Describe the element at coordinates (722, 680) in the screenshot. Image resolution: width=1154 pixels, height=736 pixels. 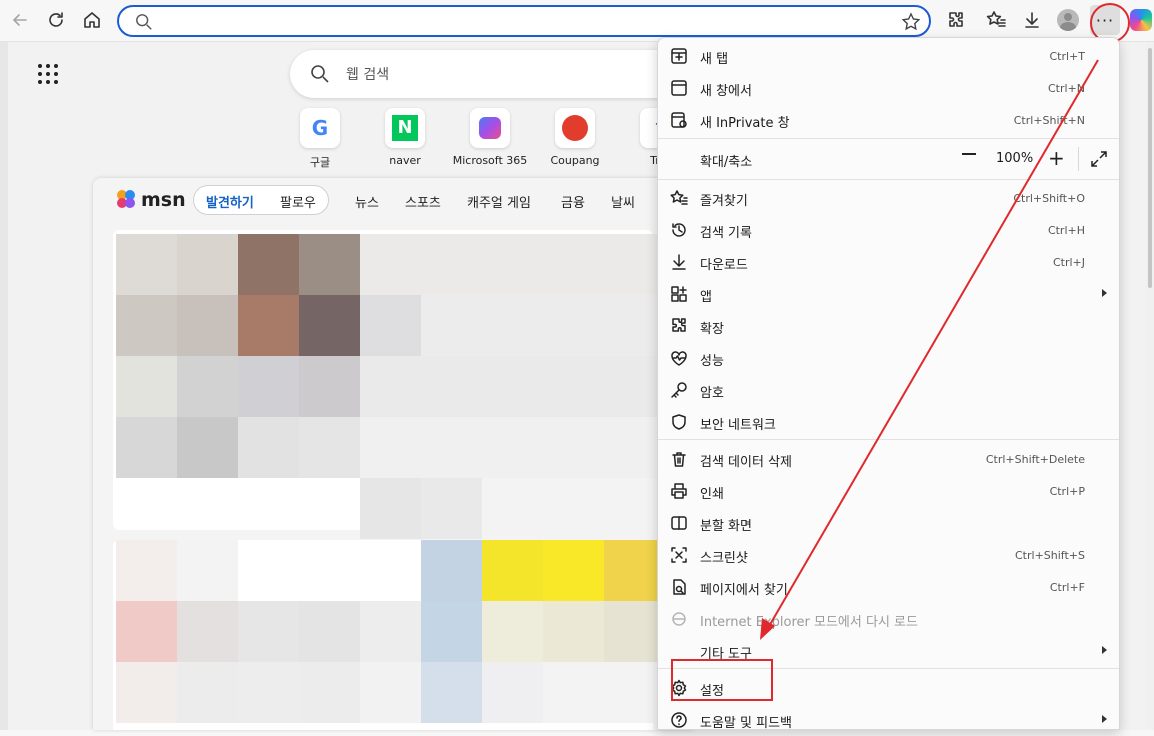
I see `annotation-box` at that location.